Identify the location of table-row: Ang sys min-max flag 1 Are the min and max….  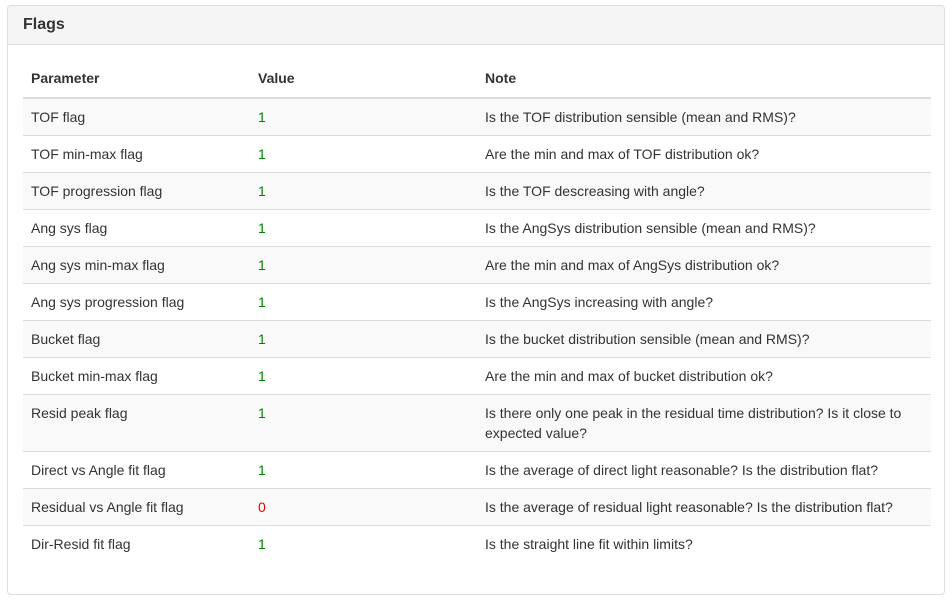
(477, 265).